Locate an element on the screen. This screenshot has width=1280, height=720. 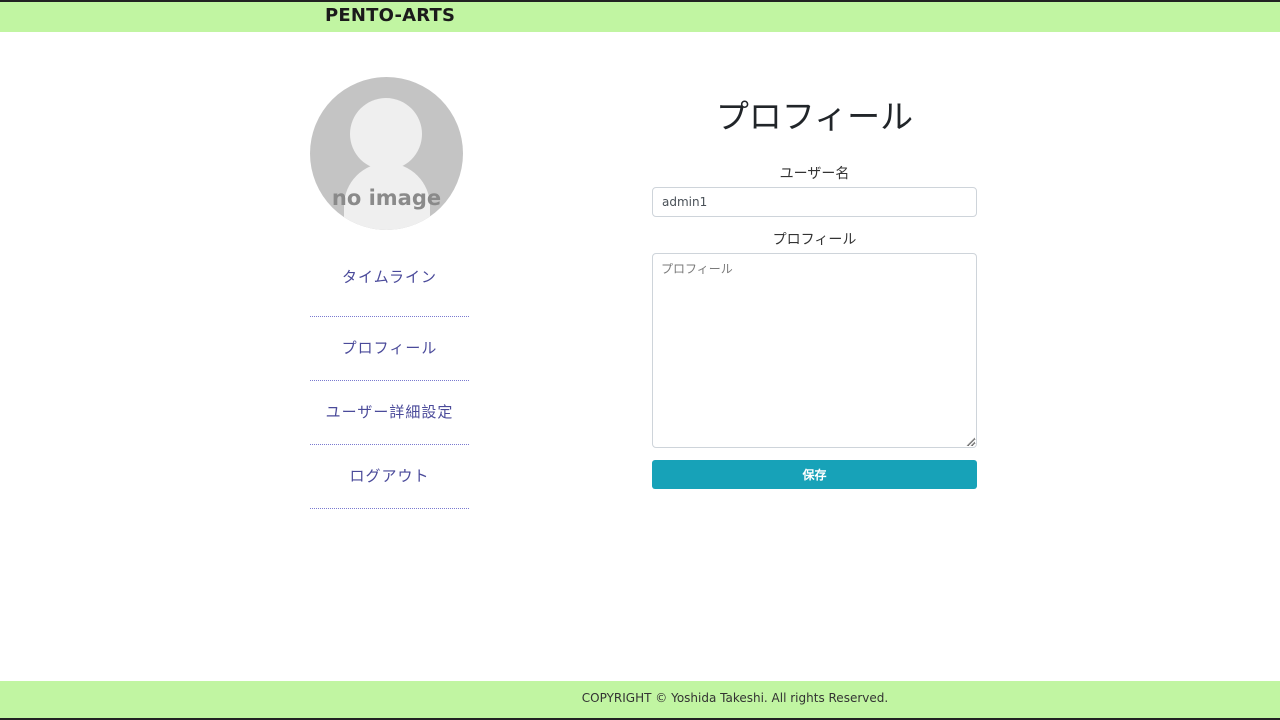
sidebar-item-logout: ログアウト is located at coordinates (389, 477).